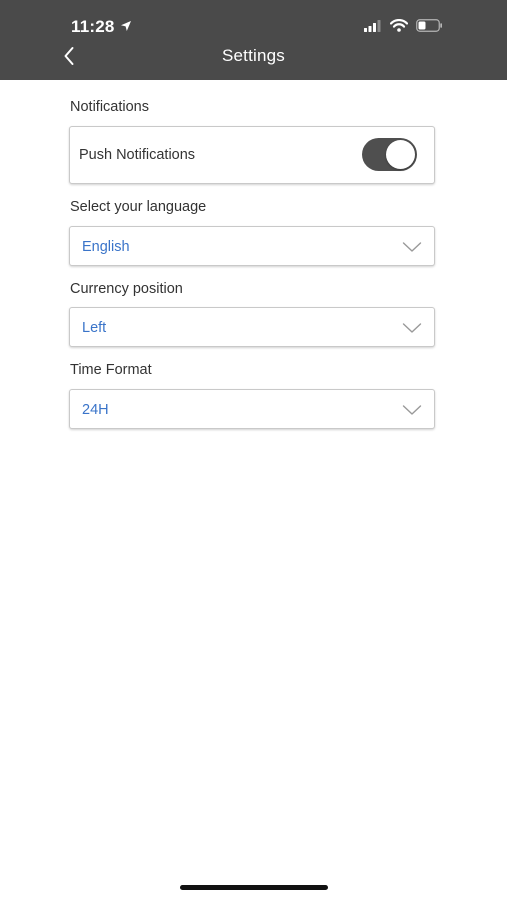  What do you see at coordinates (252, 155) in the screenshot?
I see `push-notifications-card: Push Notifications` at bounding box center [252, 155].